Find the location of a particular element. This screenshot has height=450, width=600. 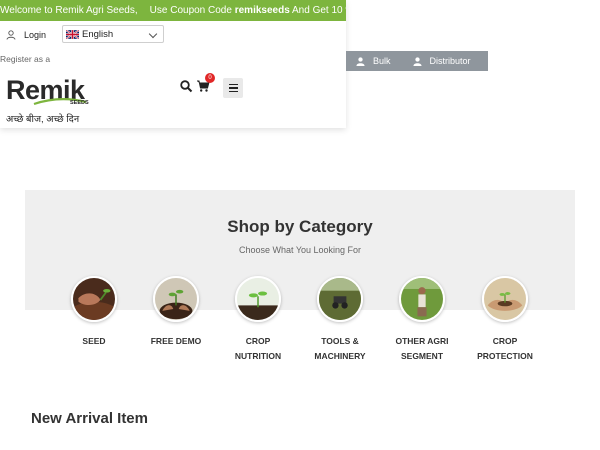

category-other-agri-segment: OTHER AGRI SEGMENT is located at coordinates (422, 320).